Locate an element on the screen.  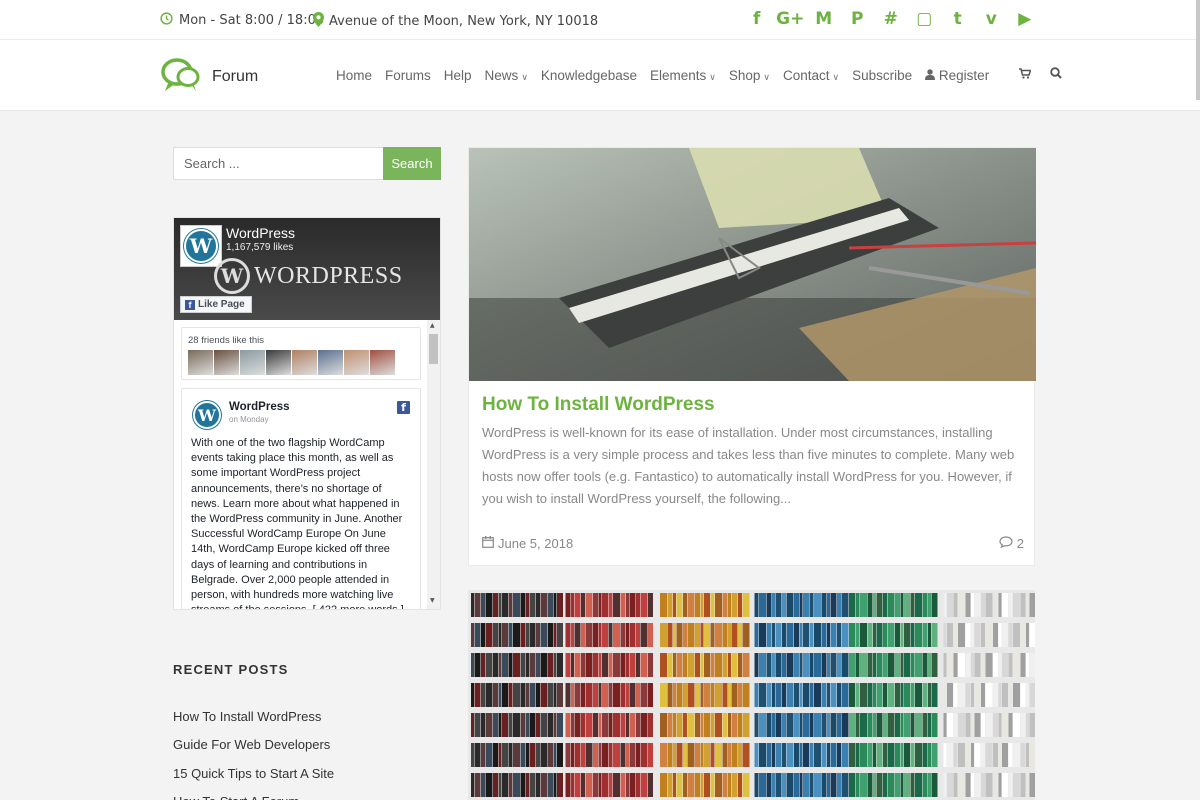
nav-label: Home is located at coordinates (354, 75).